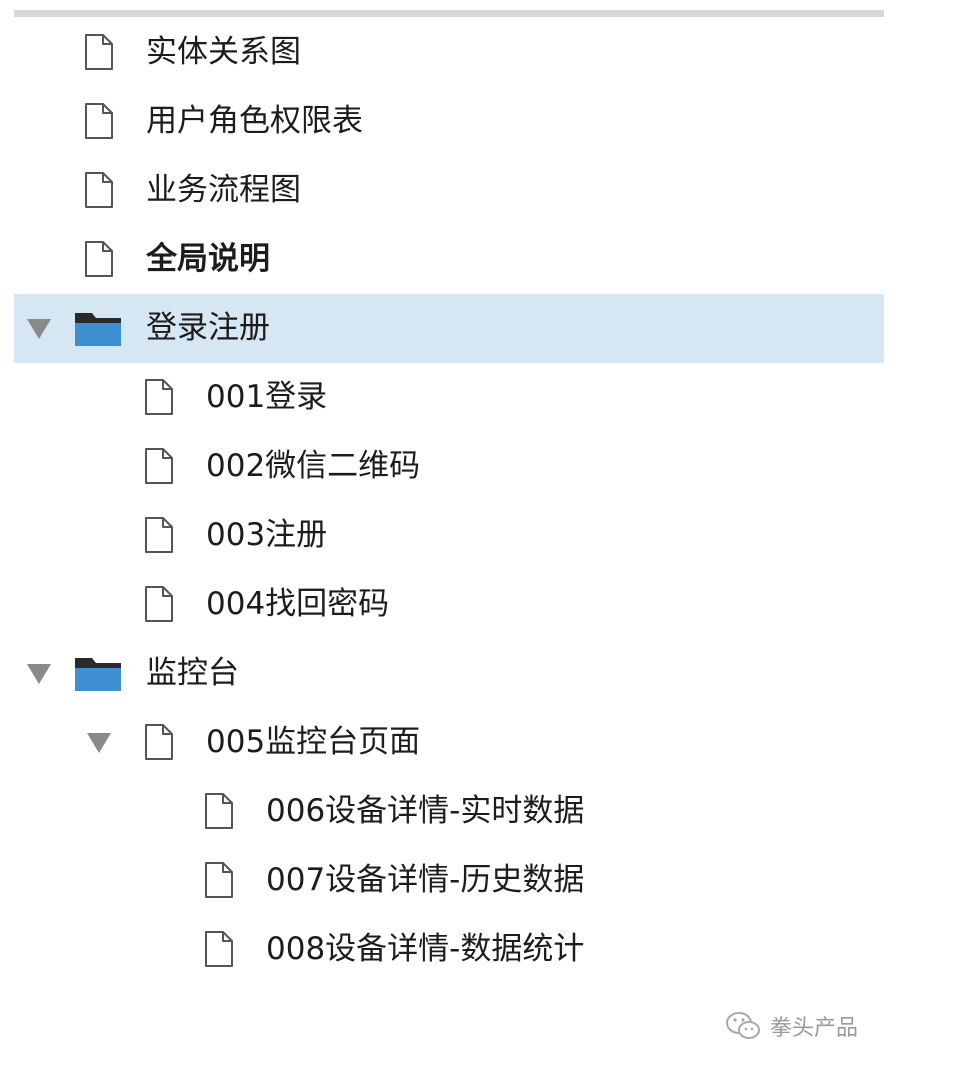  Describe the element at coordinates (223, 52) in the screenshot. I see `tree-item-label: 实体关系图` at that location.